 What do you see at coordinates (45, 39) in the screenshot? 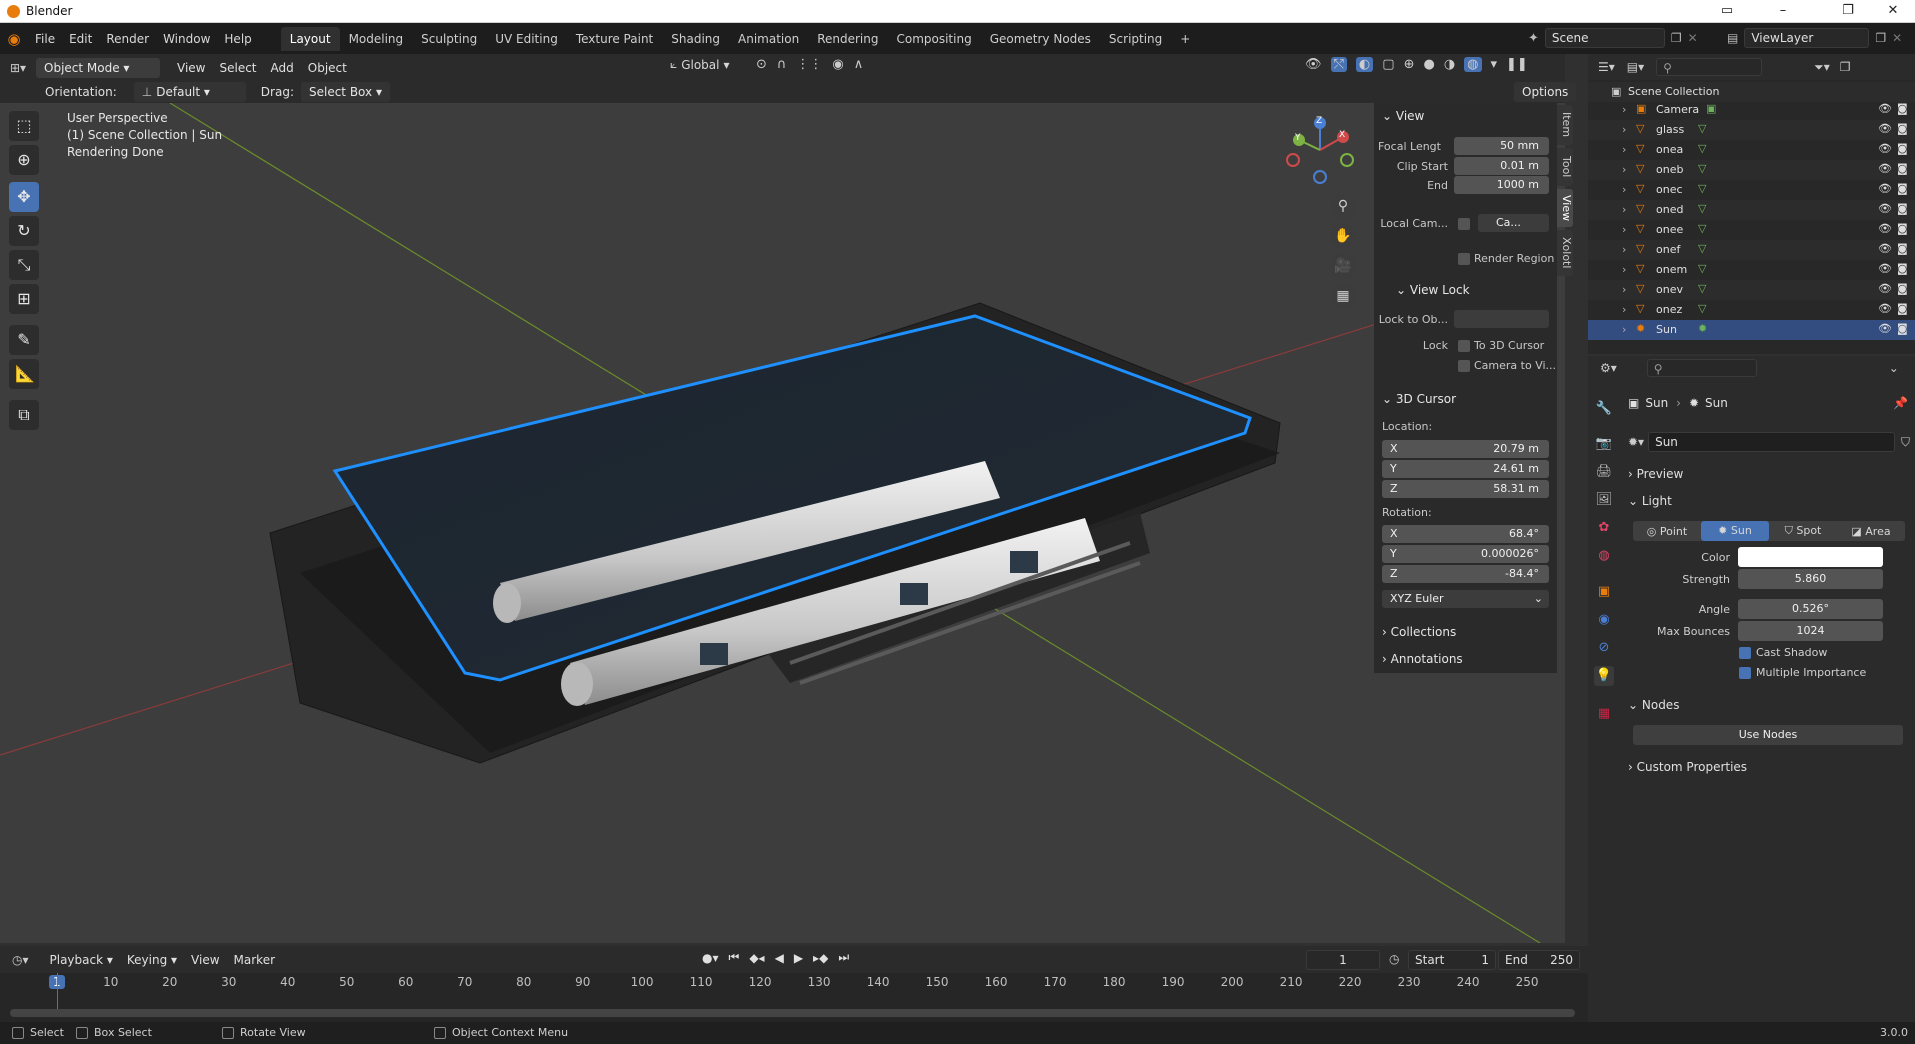
I see `menu-file: File` at bounding box center [45, 39].